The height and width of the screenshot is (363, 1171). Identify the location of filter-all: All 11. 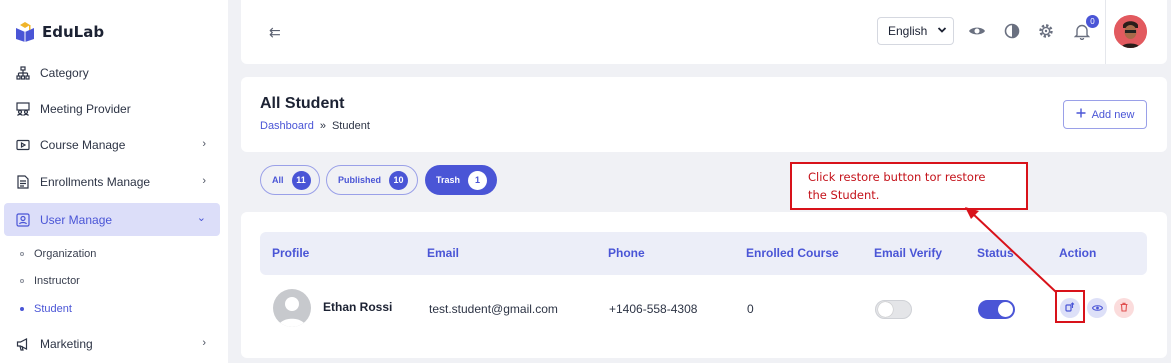
(290, 180).